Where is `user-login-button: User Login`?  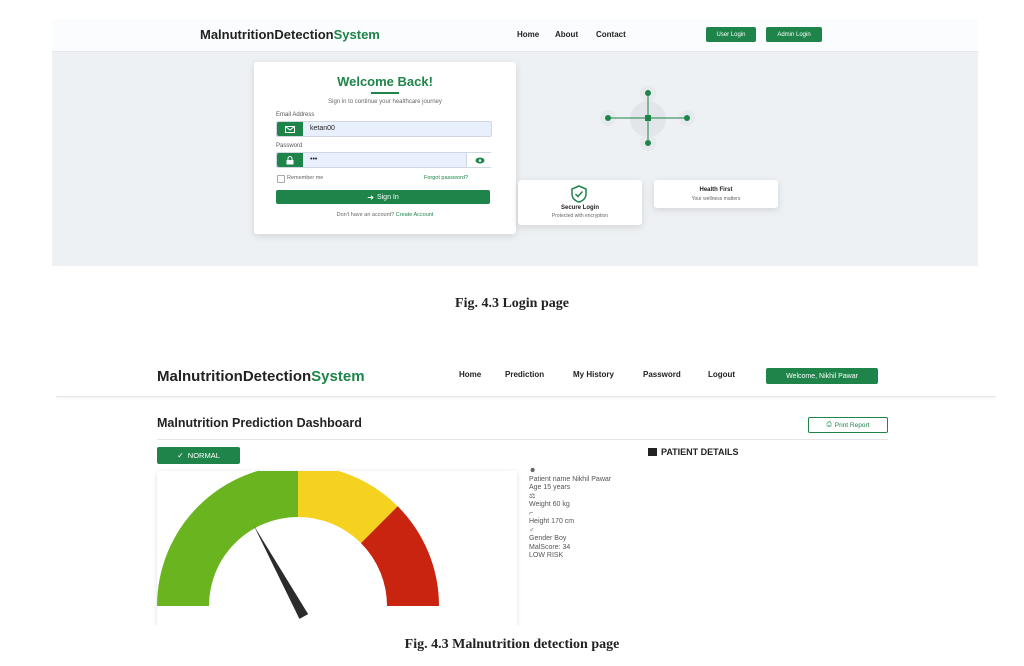 user-login-button: User Login is located at coordinates (731, 34).